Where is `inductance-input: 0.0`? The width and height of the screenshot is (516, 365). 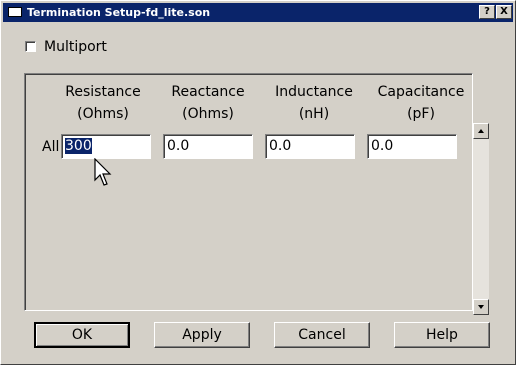
inductance-input: 0.0 is located at coordinates (310, 146).